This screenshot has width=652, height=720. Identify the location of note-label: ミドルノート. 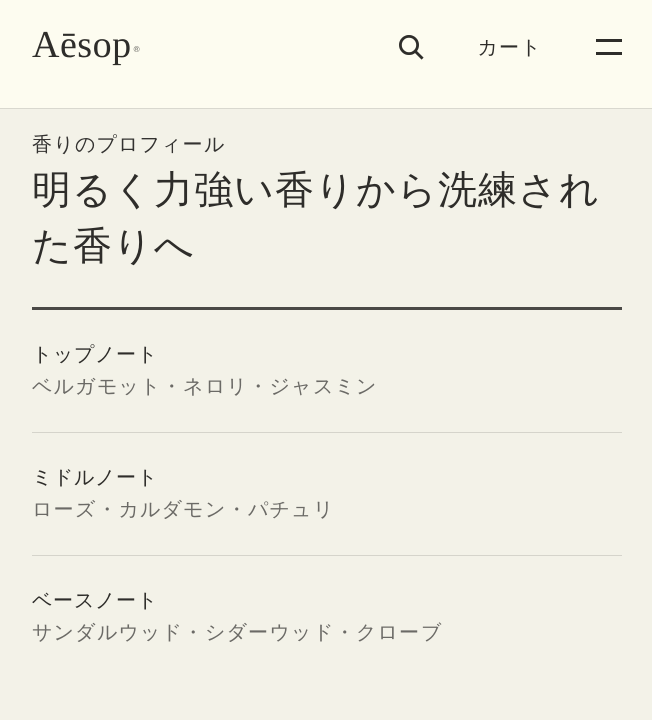
(95, 477).